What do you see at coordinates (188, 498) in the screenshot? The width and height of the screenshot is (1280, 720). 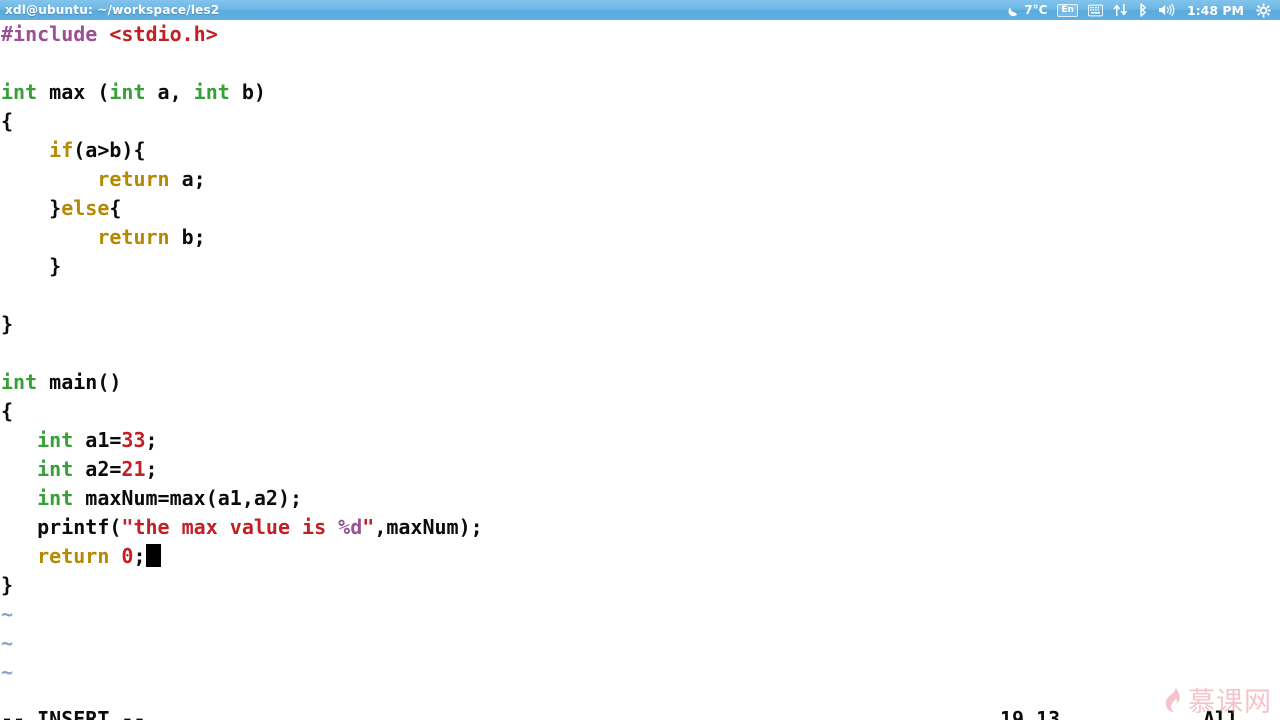 I see `code-token: maxNum=max(a1,a2);` at bounding box center [188, 498].